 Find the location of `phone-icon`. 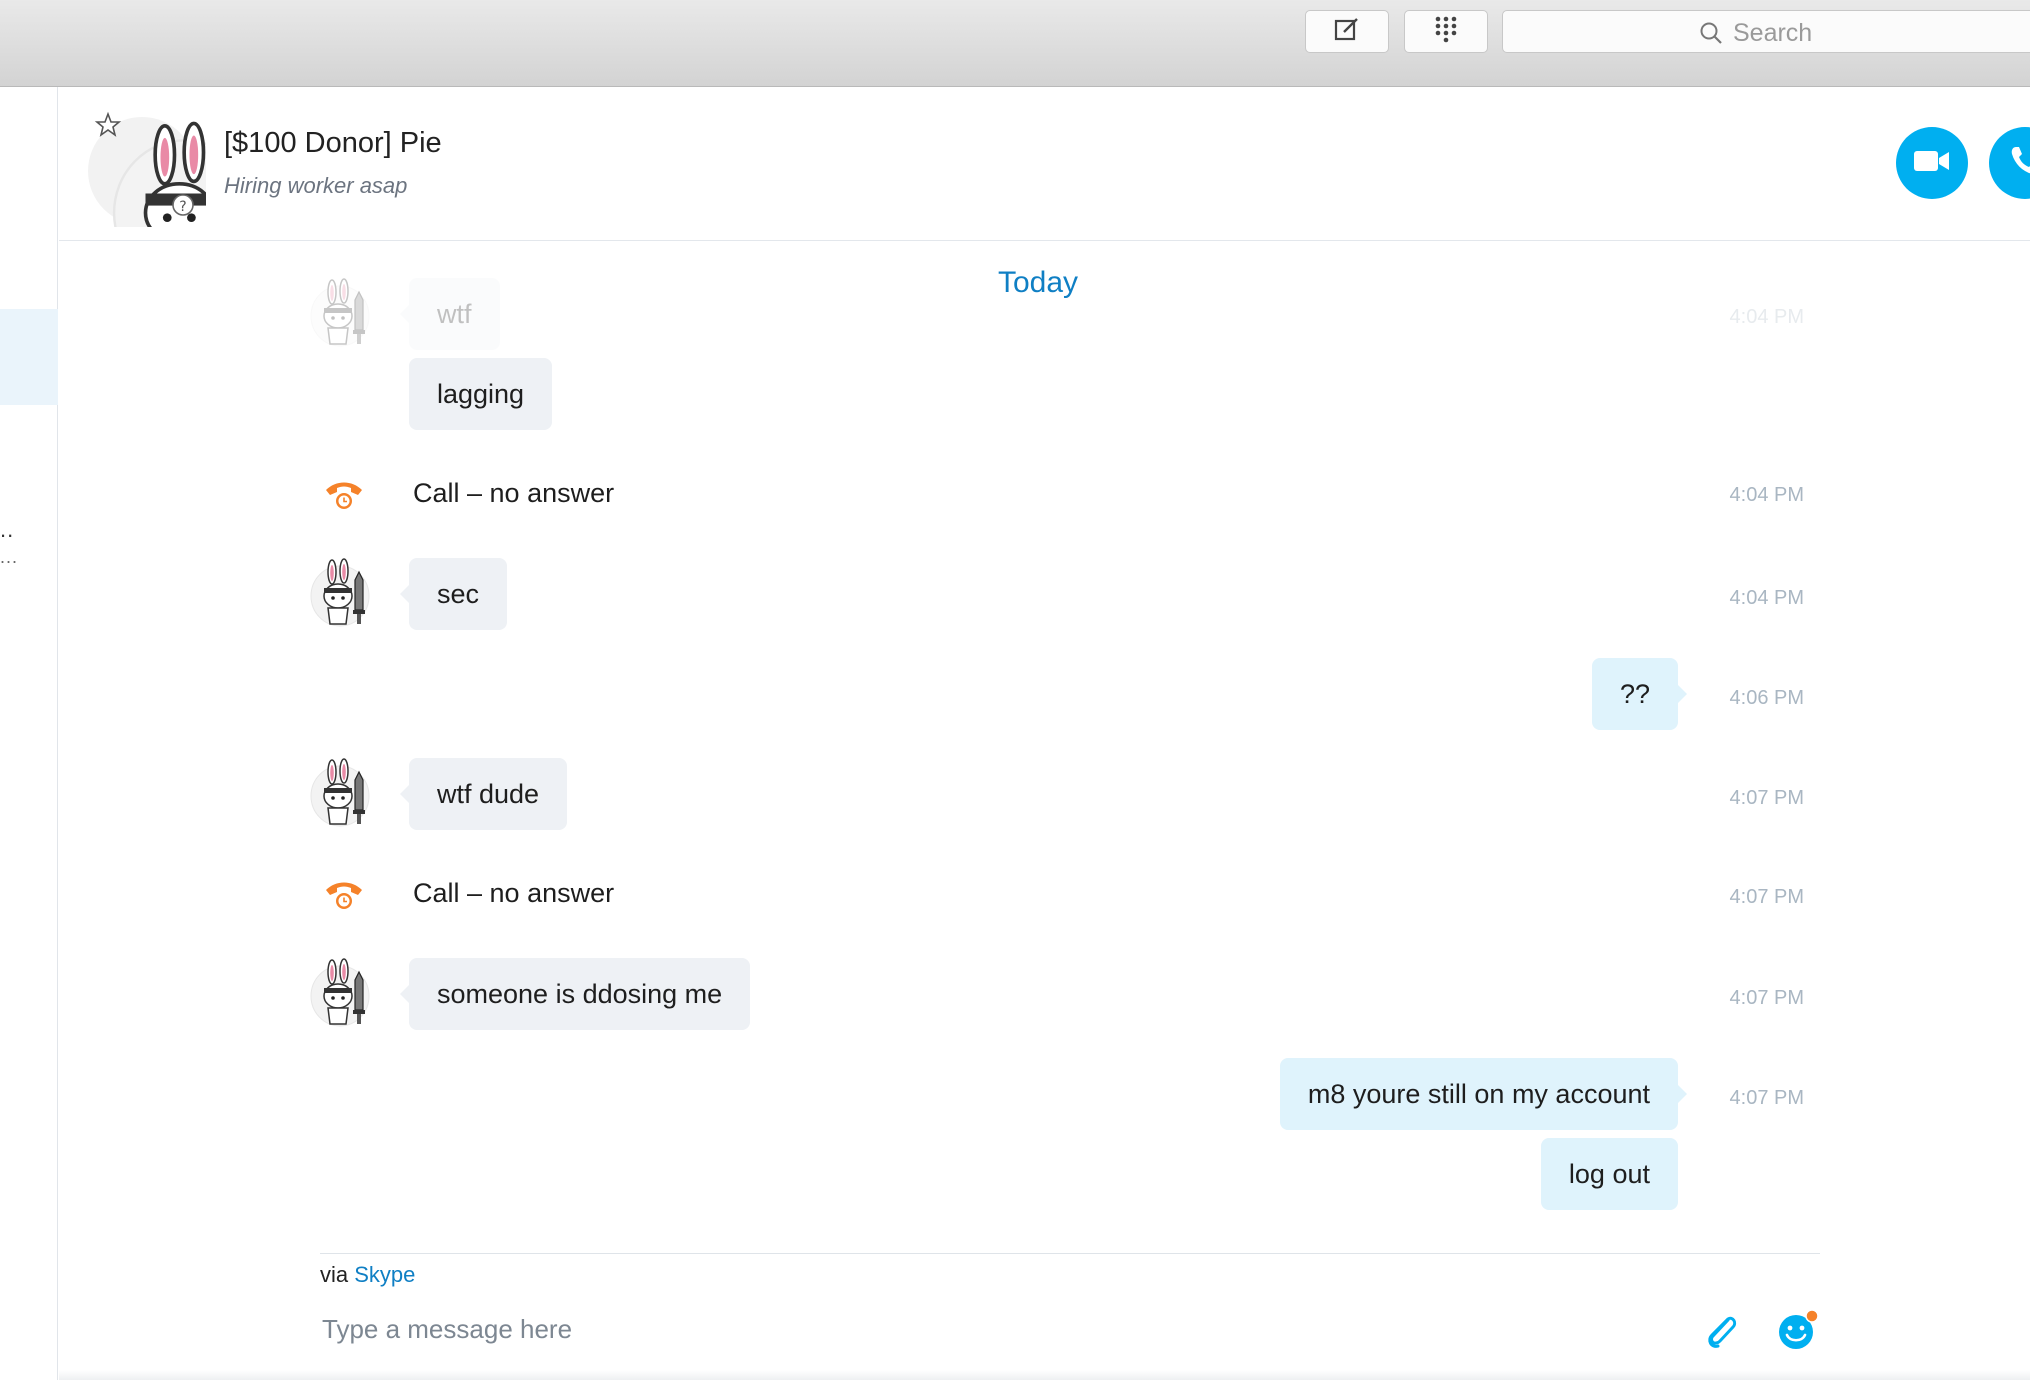

phone-icon is located at coordinates (2019, 163).